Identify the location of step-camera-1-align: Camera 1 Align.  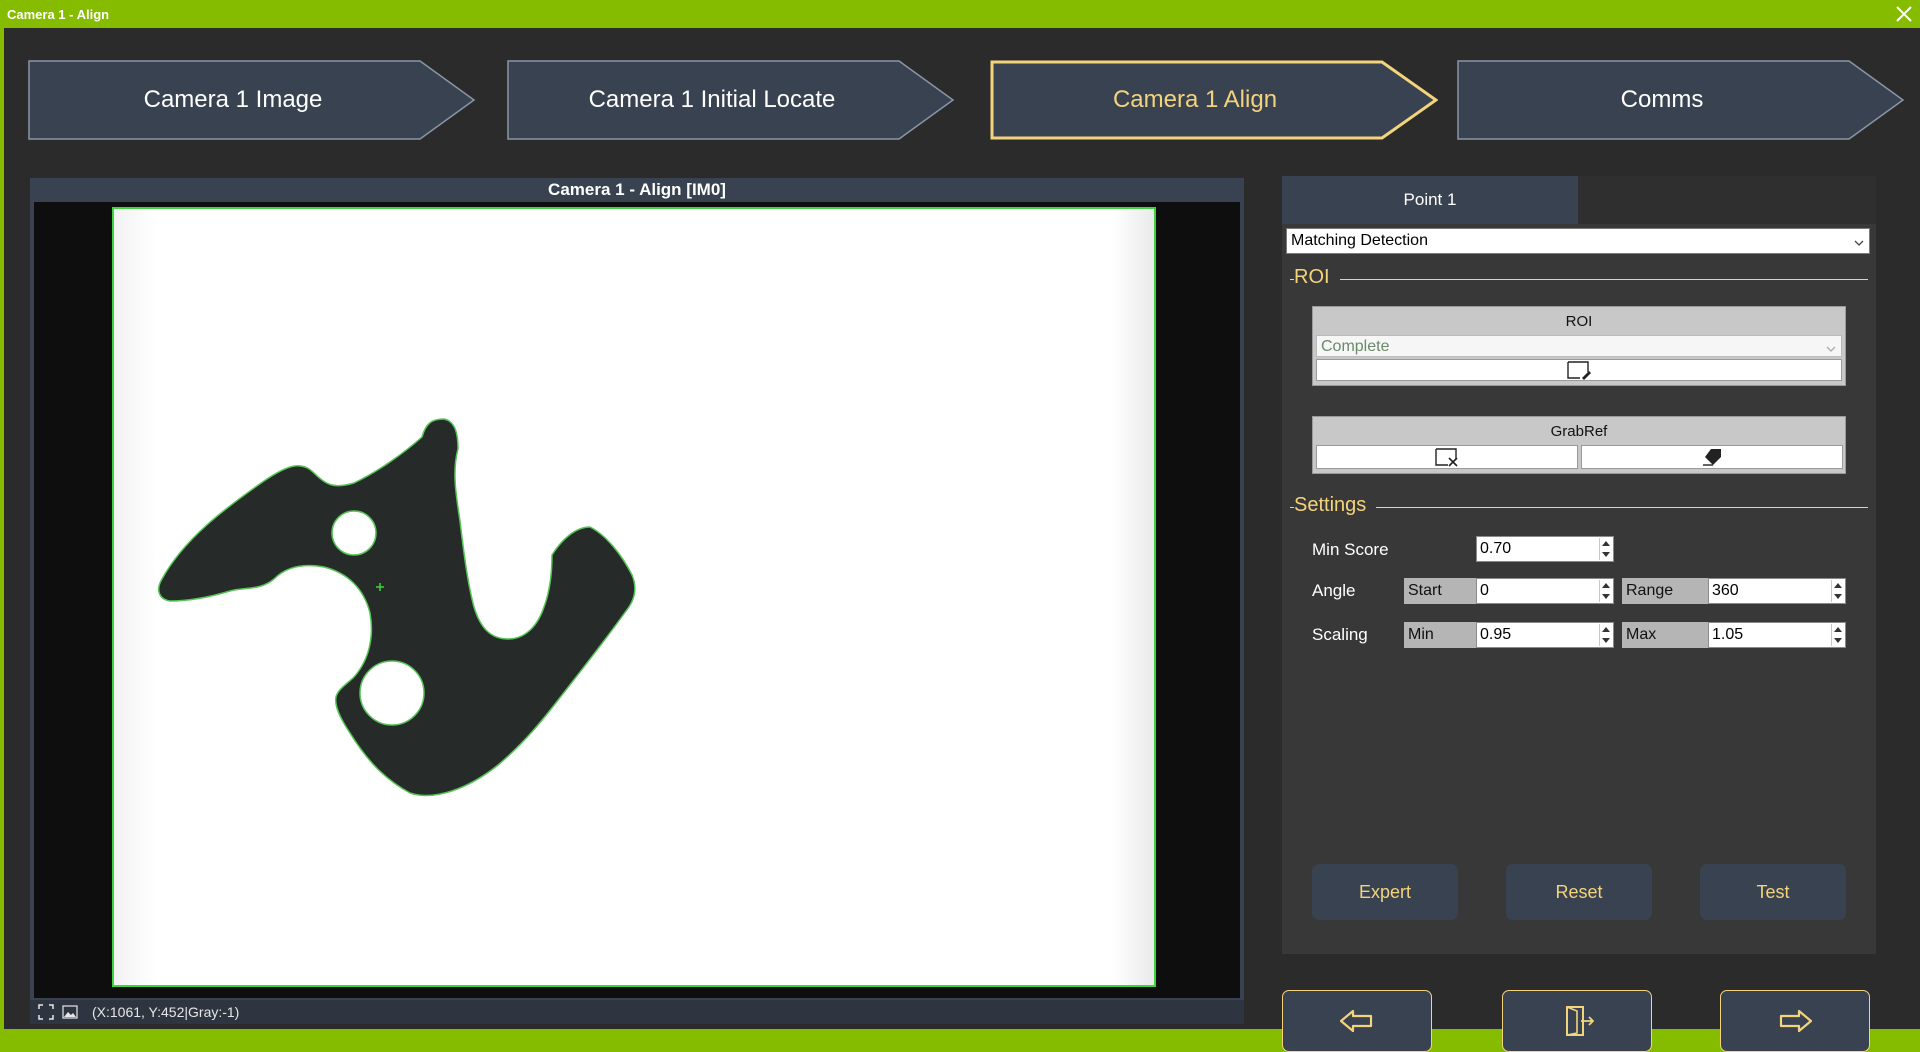
(1214, 100).